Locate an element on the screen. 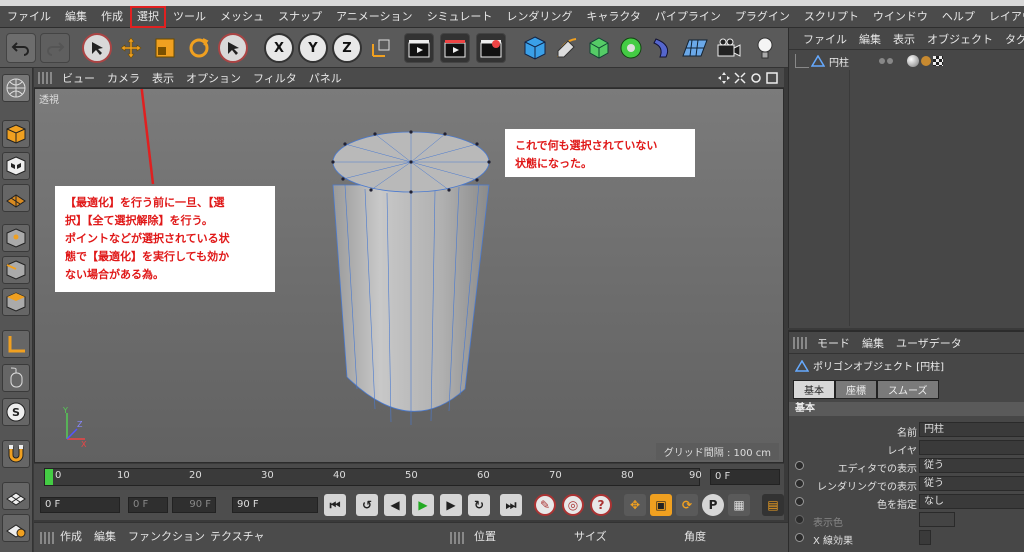 Image resolution: width=1024 pixels, height=552 pixels. next-frame-button: ▶ is located at coordinates (451, 505).